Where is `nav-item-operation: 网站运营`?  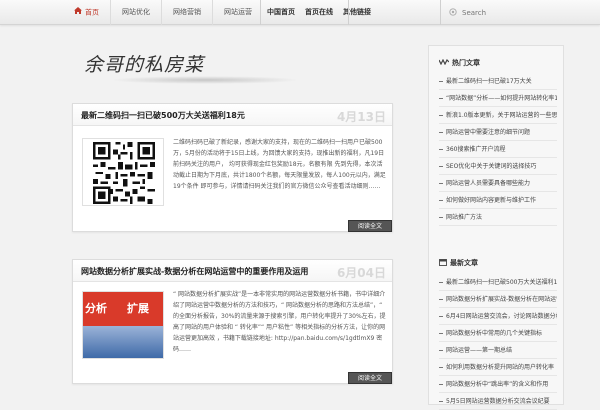
nav-item-operation: 网站运营 is located at coordinates (238, 12).